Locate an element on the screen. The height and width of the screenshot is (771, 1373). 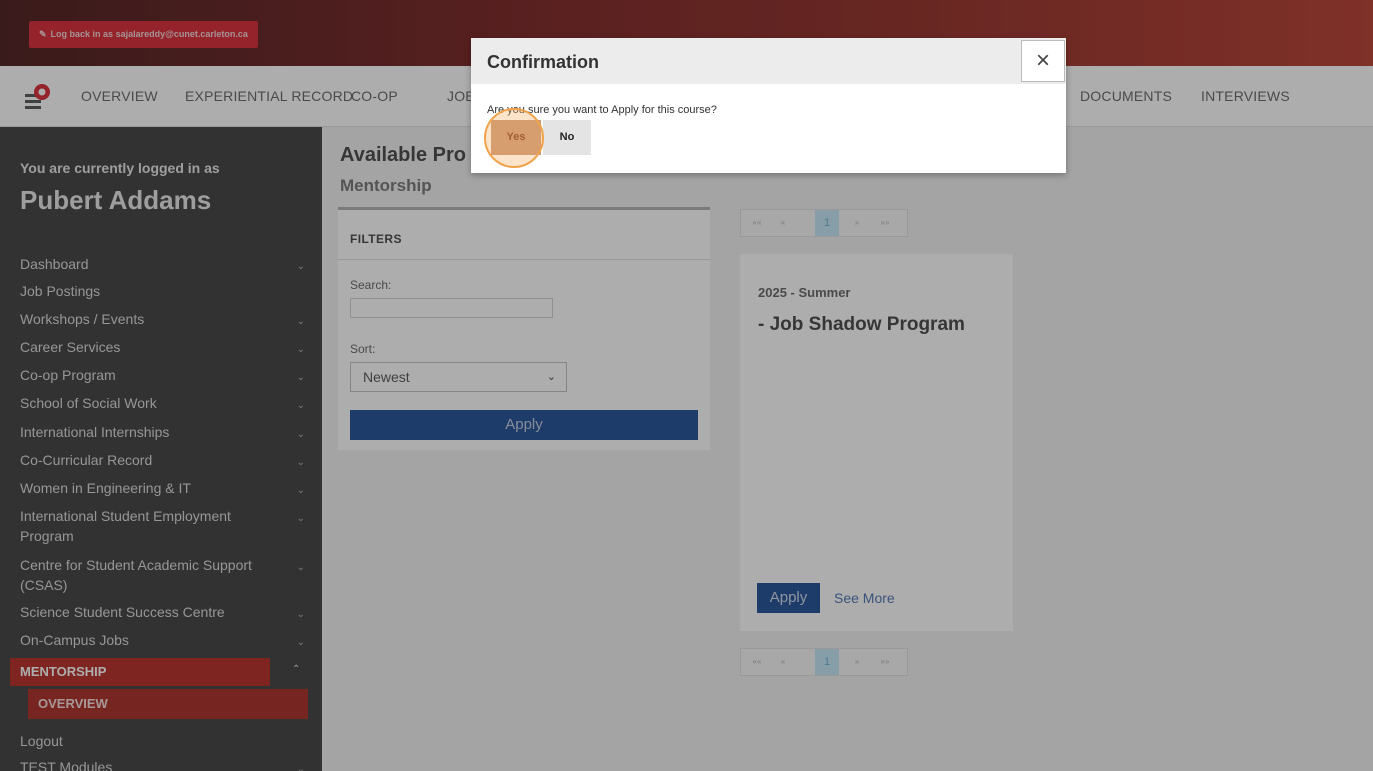
no-button: No is located at coordinates (567, 137).